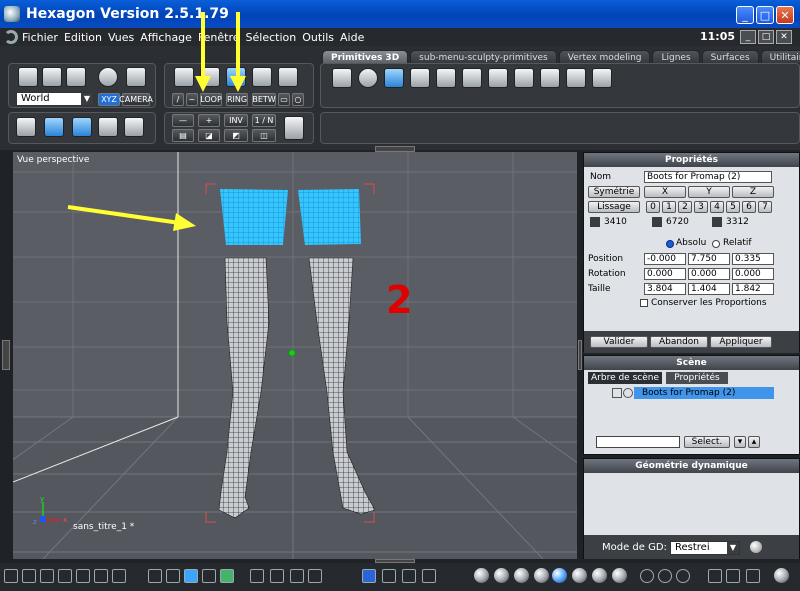 The width and height of the screenshot is (800, 591). What do you see at coordinates (707, 442) in the screenshot?
I see `select-button: Select.` at bounding box center [707, 442].